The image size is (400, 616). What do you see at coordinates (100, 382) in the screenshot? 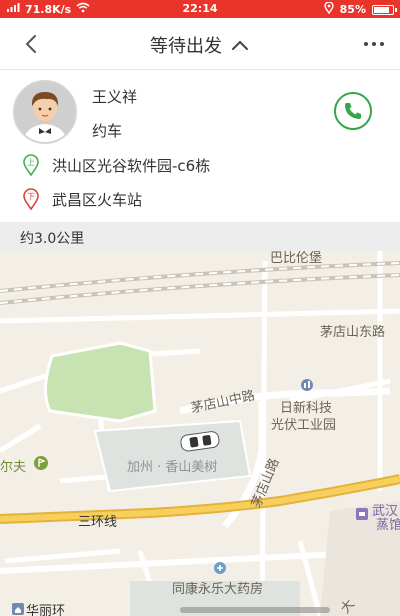
I see `park-area` at bounding box center [100, 382].